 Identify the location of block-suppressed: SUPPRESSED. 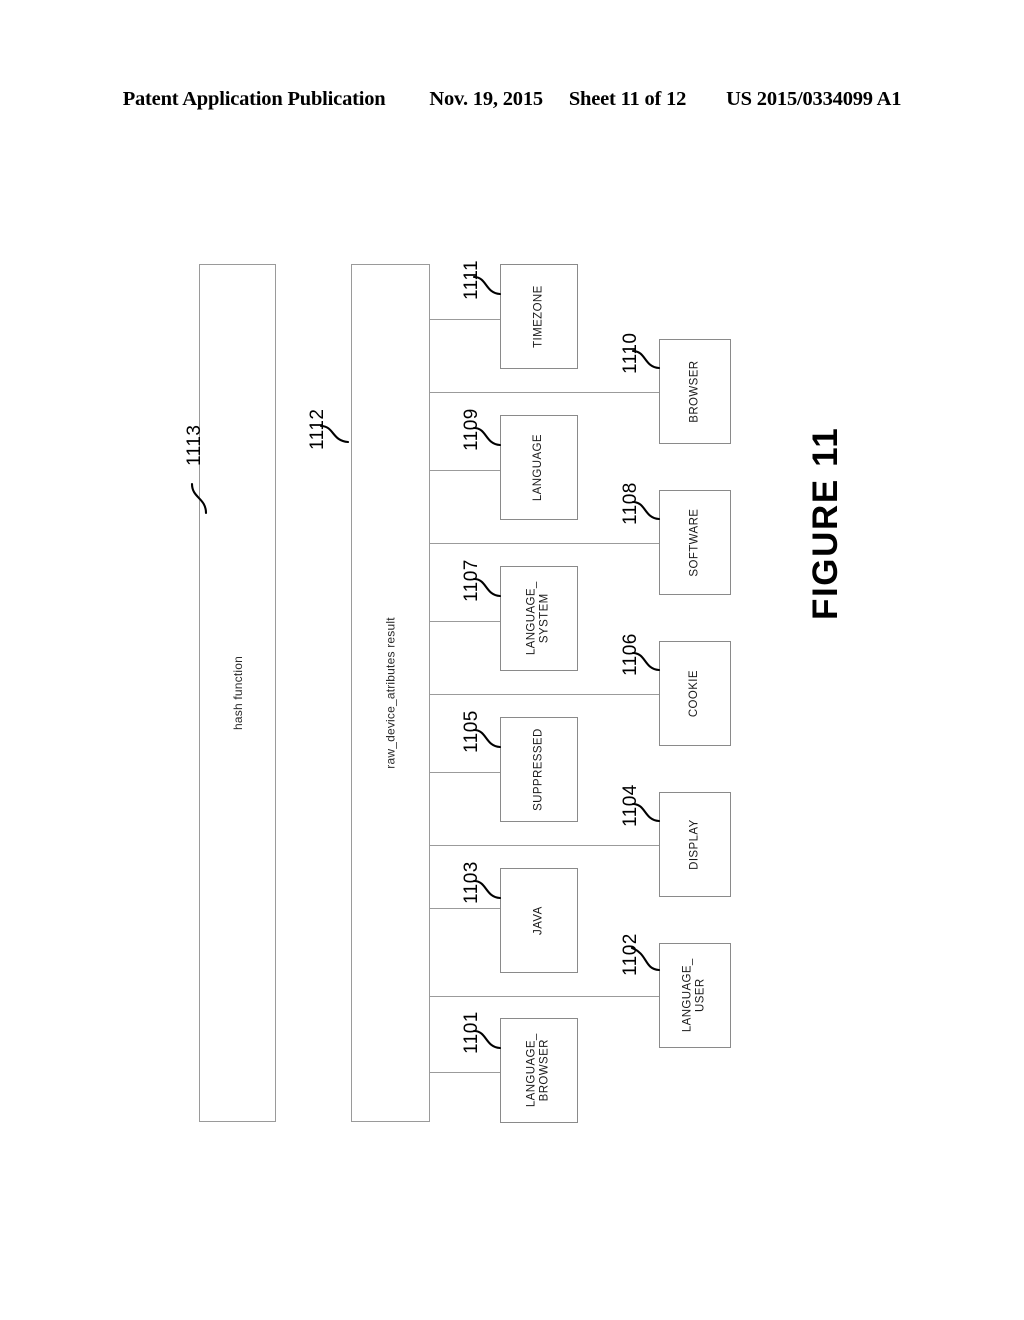
(539, 769).